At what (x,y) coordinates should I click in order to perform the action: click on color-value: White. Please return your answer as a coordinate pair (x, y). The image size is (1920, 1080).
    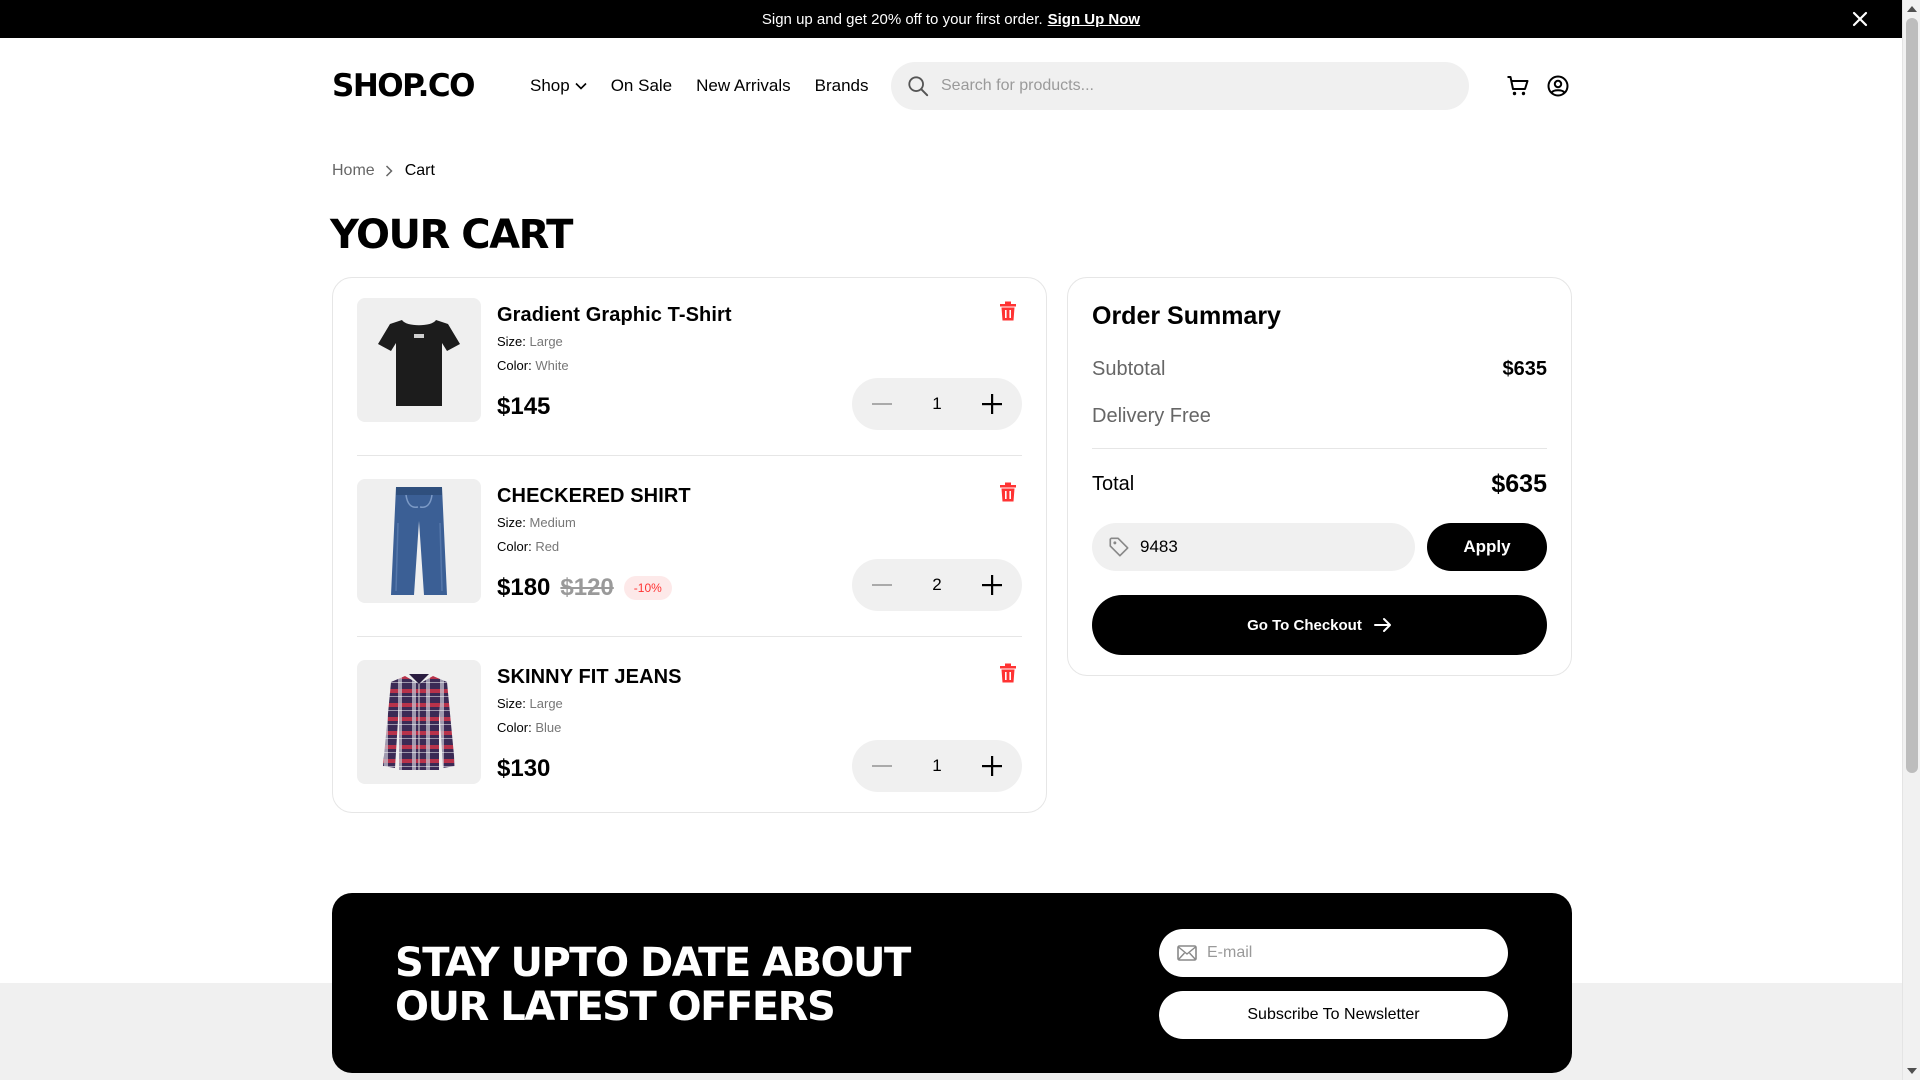
    Looking at the image, I should click on (552, 365).